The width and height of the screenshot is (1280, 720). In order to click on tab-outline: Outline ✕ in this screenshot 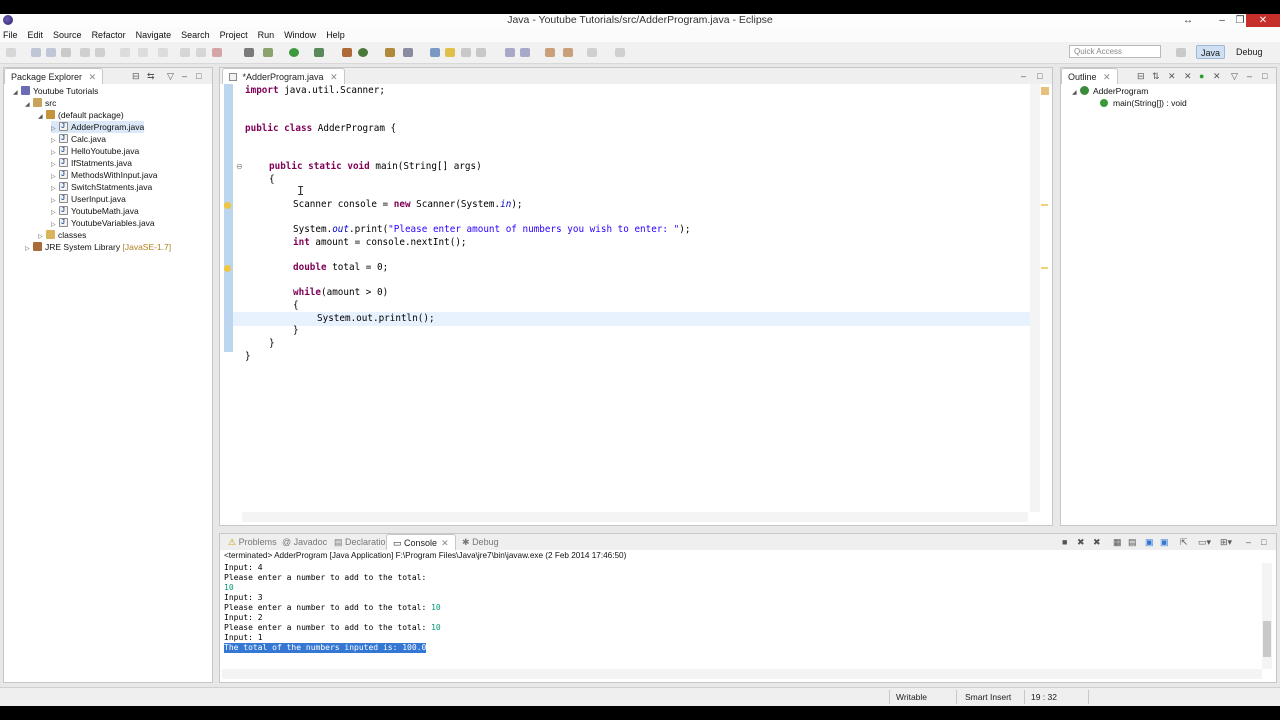, I will do `click(1089, 76)`.